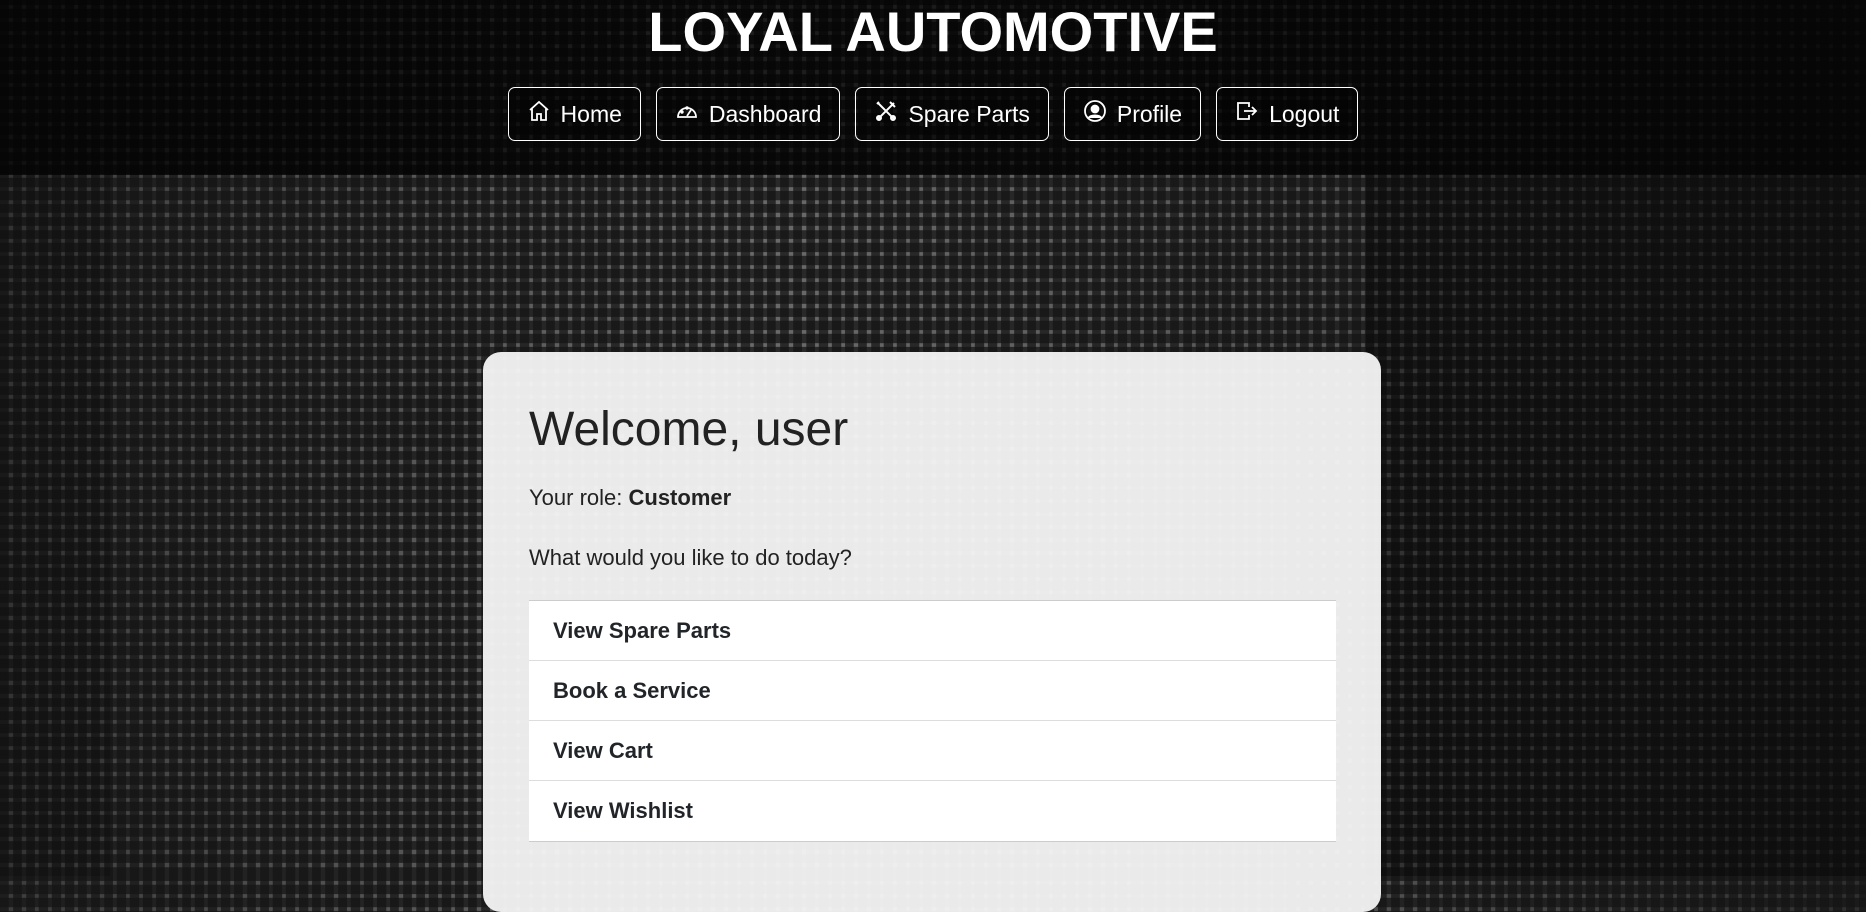 The image size is (1866, 912). I want to click on nav-dashboard-button: Dashboard, so click(748, 114).